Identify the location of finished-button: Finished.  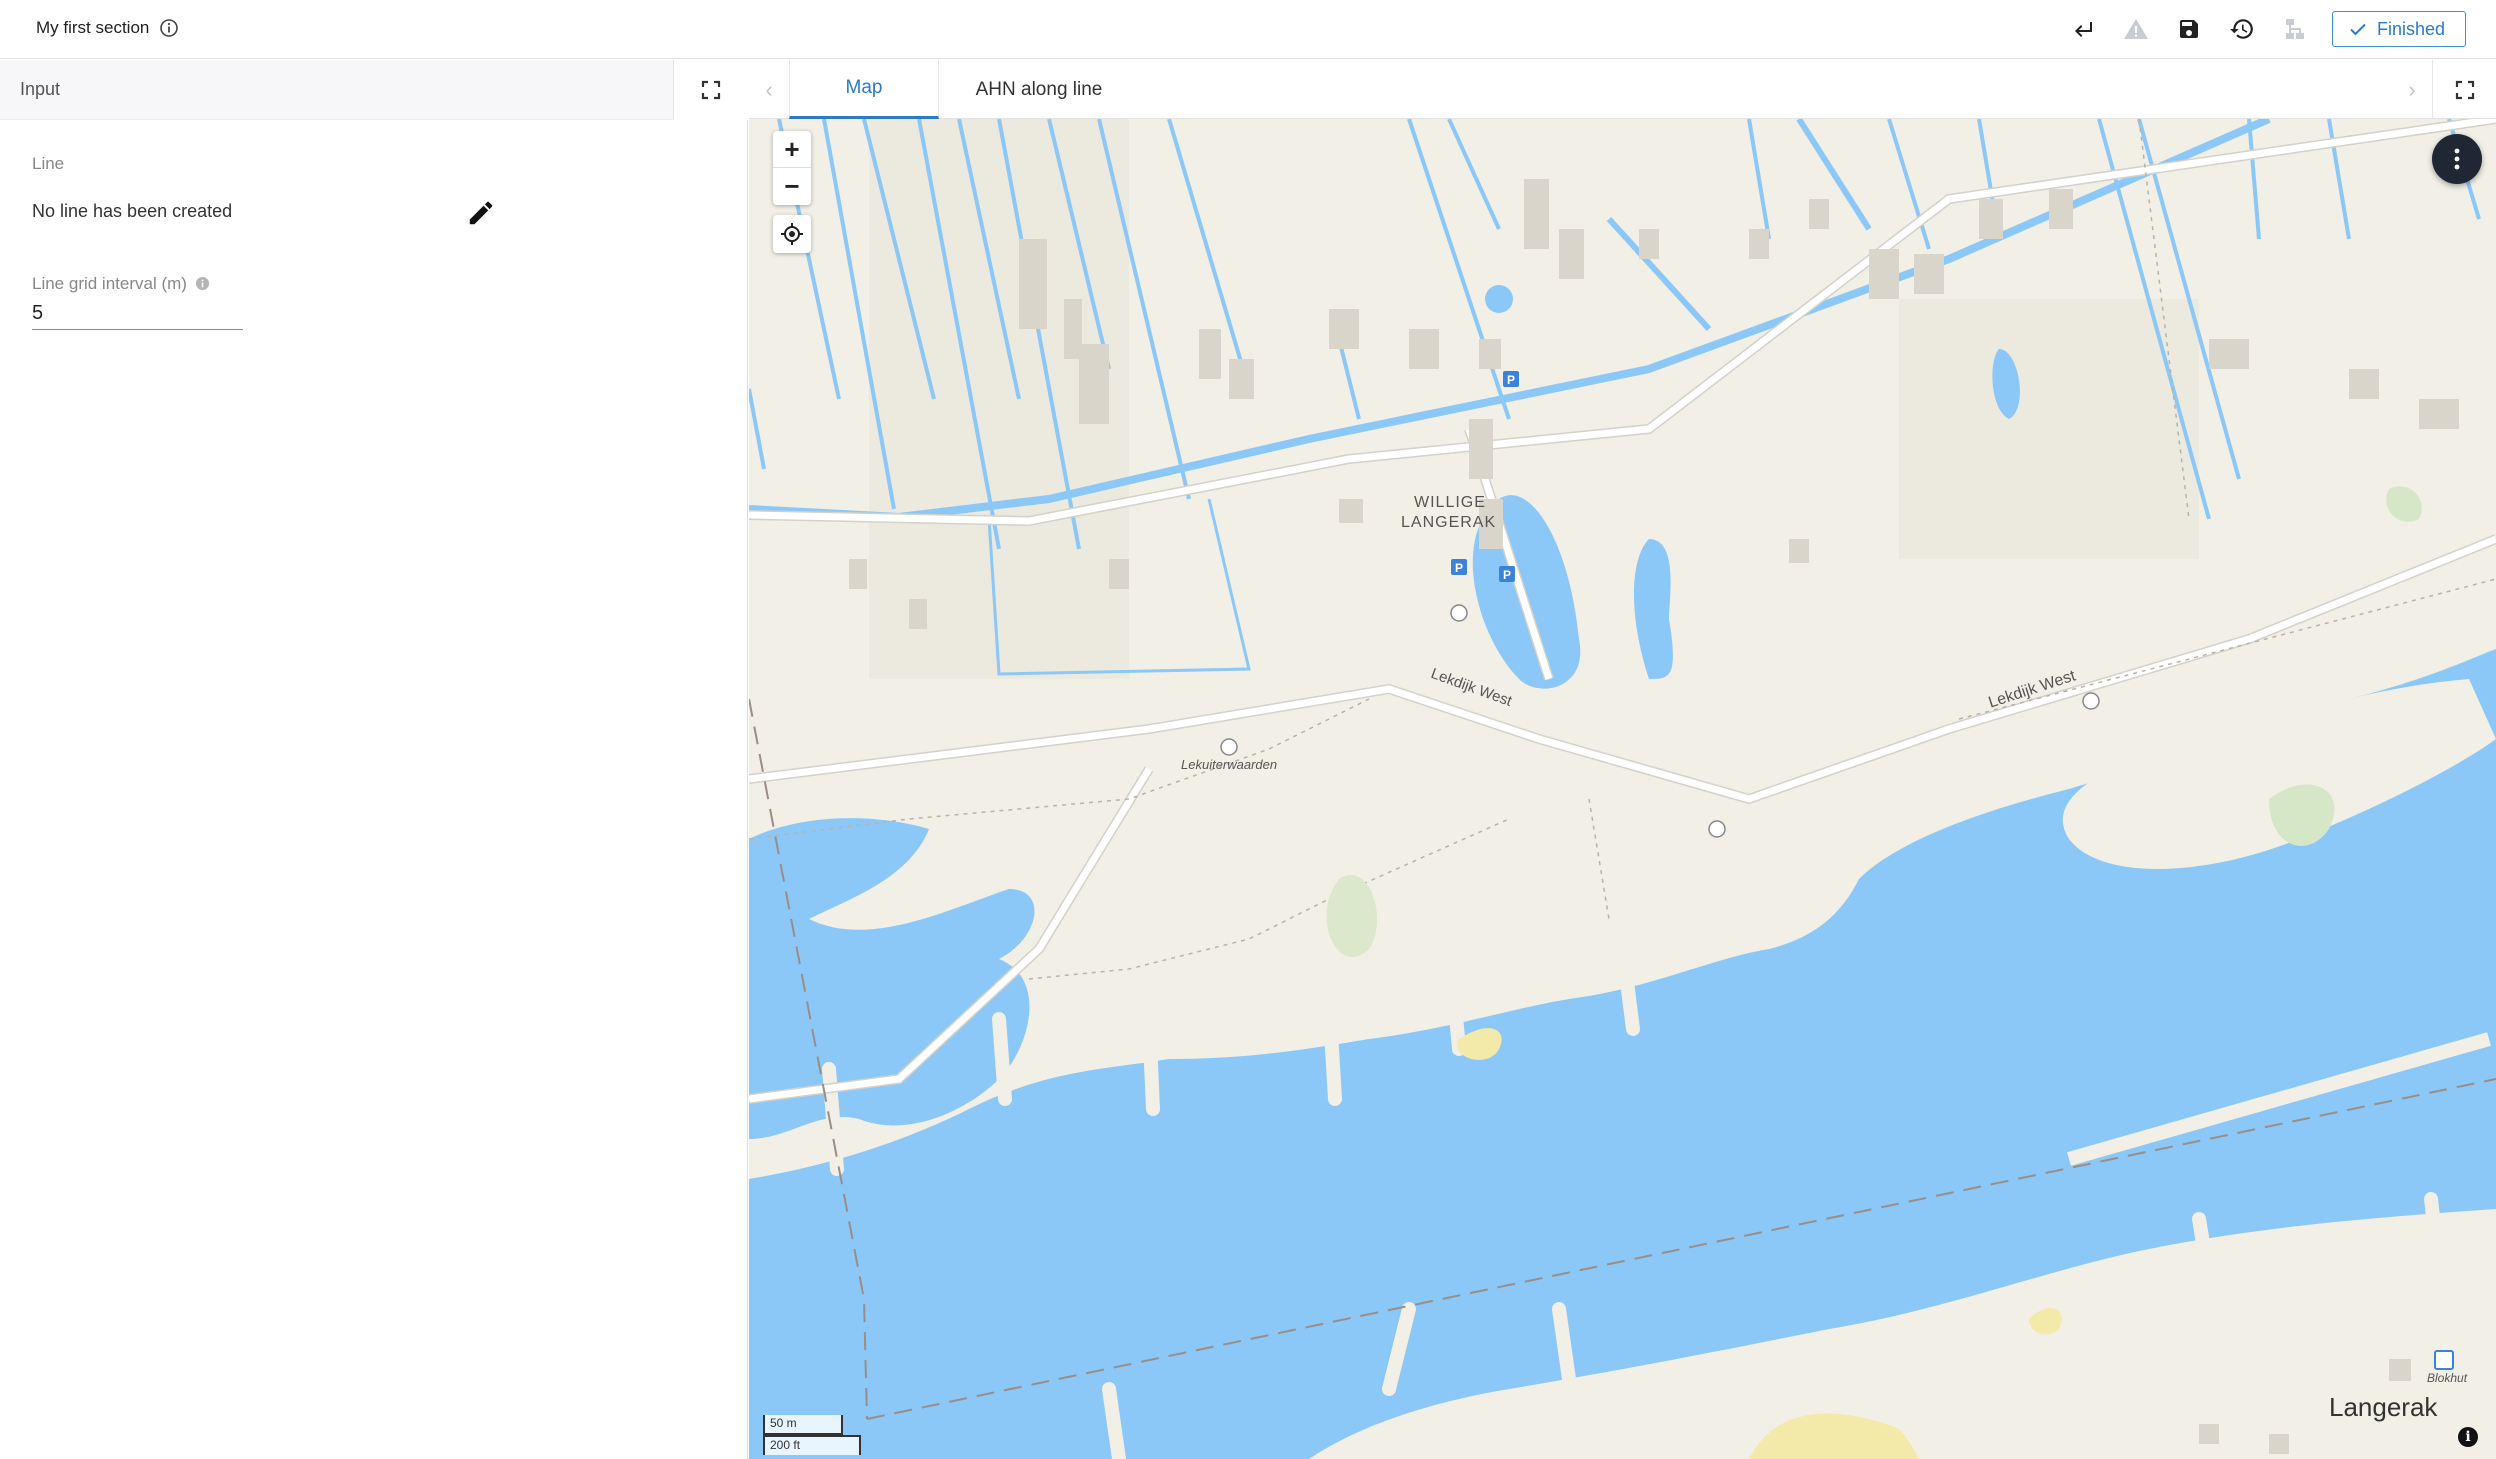
(2398, 29).